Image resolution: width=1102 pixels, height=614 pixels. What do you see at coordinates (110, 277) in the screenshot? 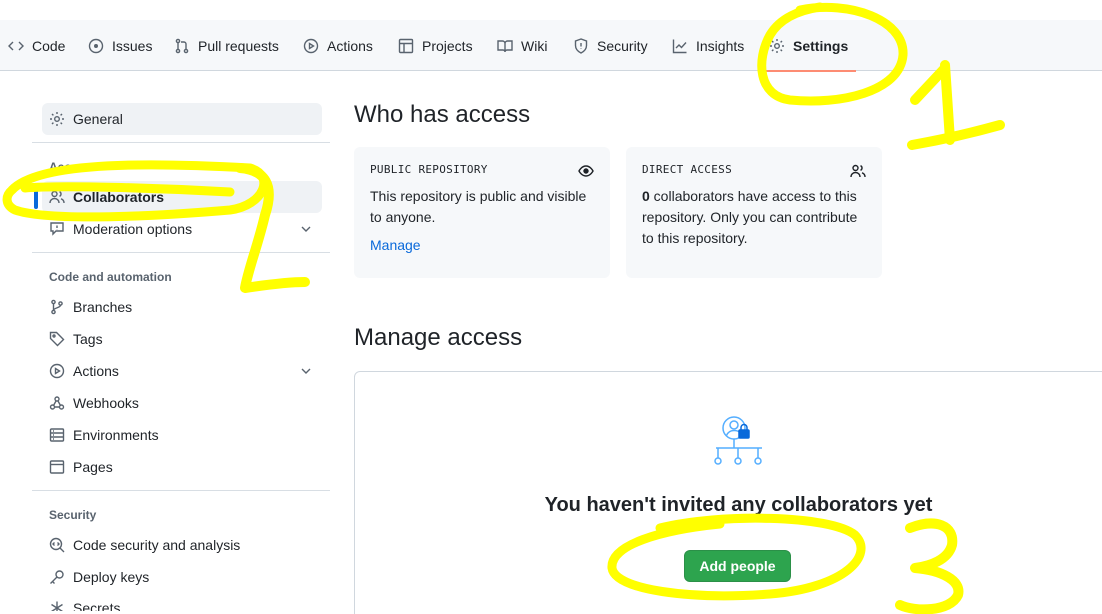
I see `sidebar-group-code-automation: Code and automation` at bounding box center [110, 277].